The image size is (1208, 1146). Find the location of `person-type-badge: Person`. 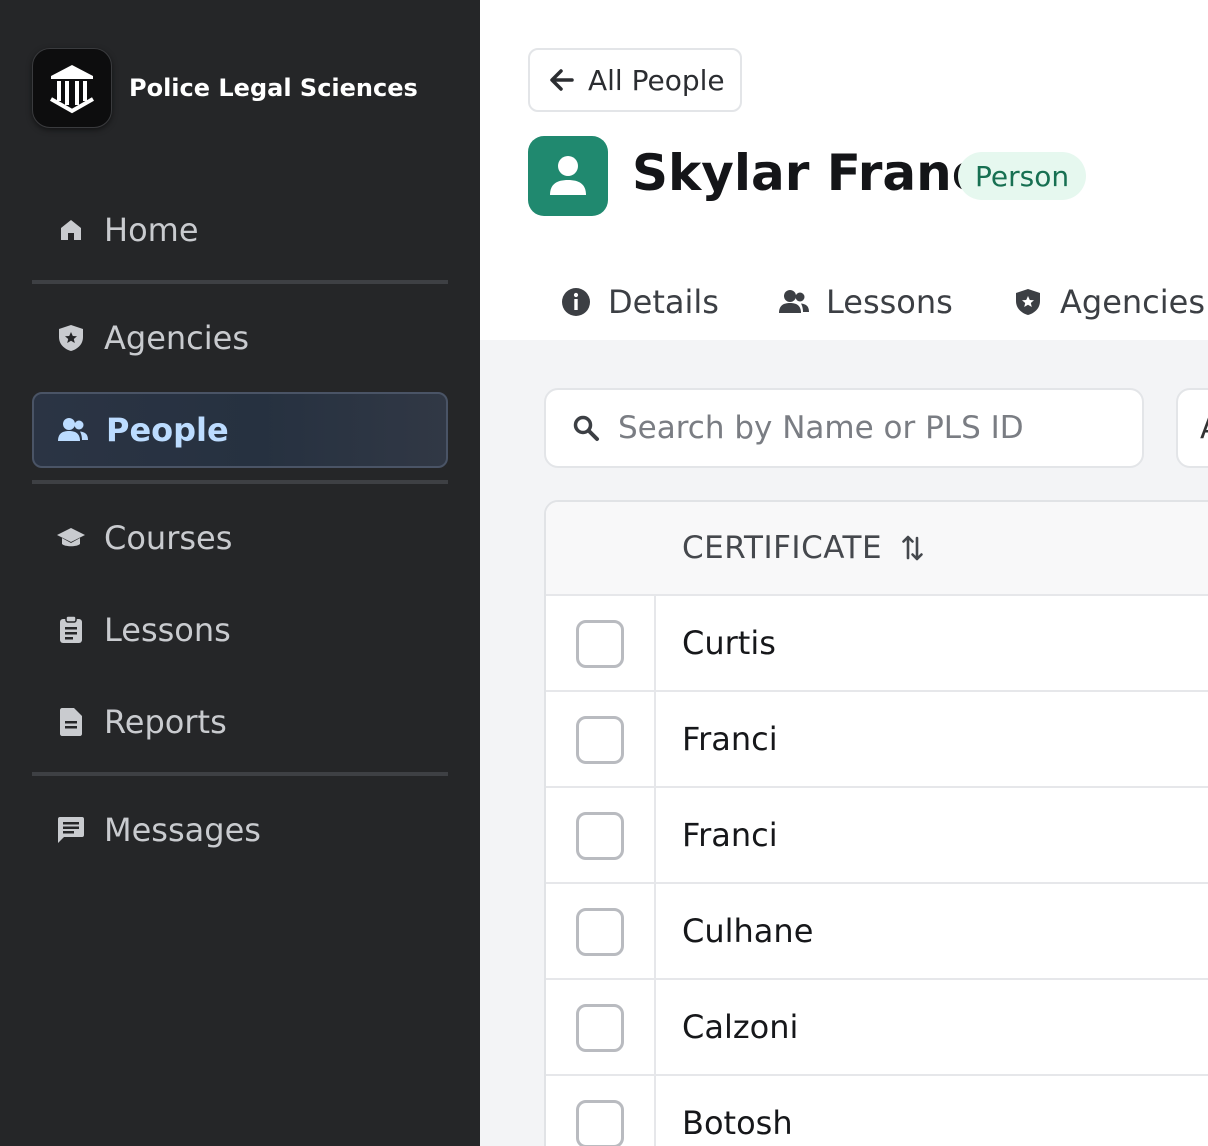

person-type-badge: Person is located at coordinates (1022, 176).